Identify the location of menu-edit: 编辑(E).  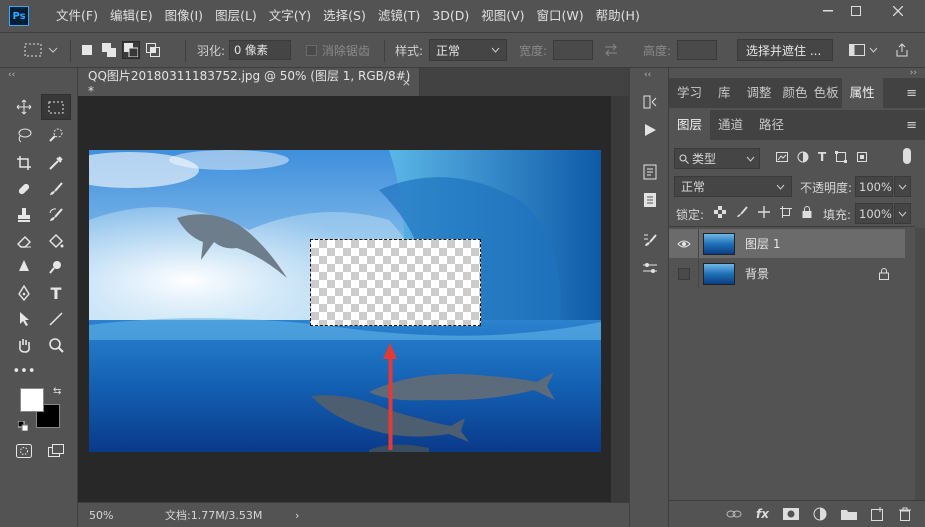
(131, 16).